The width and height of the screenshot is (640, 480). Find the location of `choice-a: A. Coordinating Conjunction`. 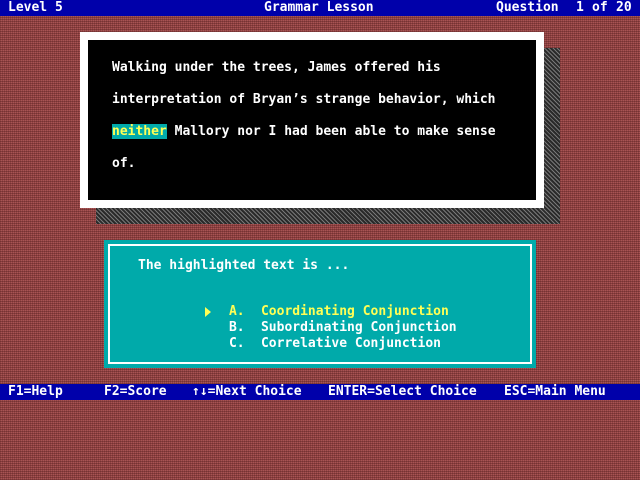

choice-a: A. Coordinating Conjunction is located at coordinates (303, 303).